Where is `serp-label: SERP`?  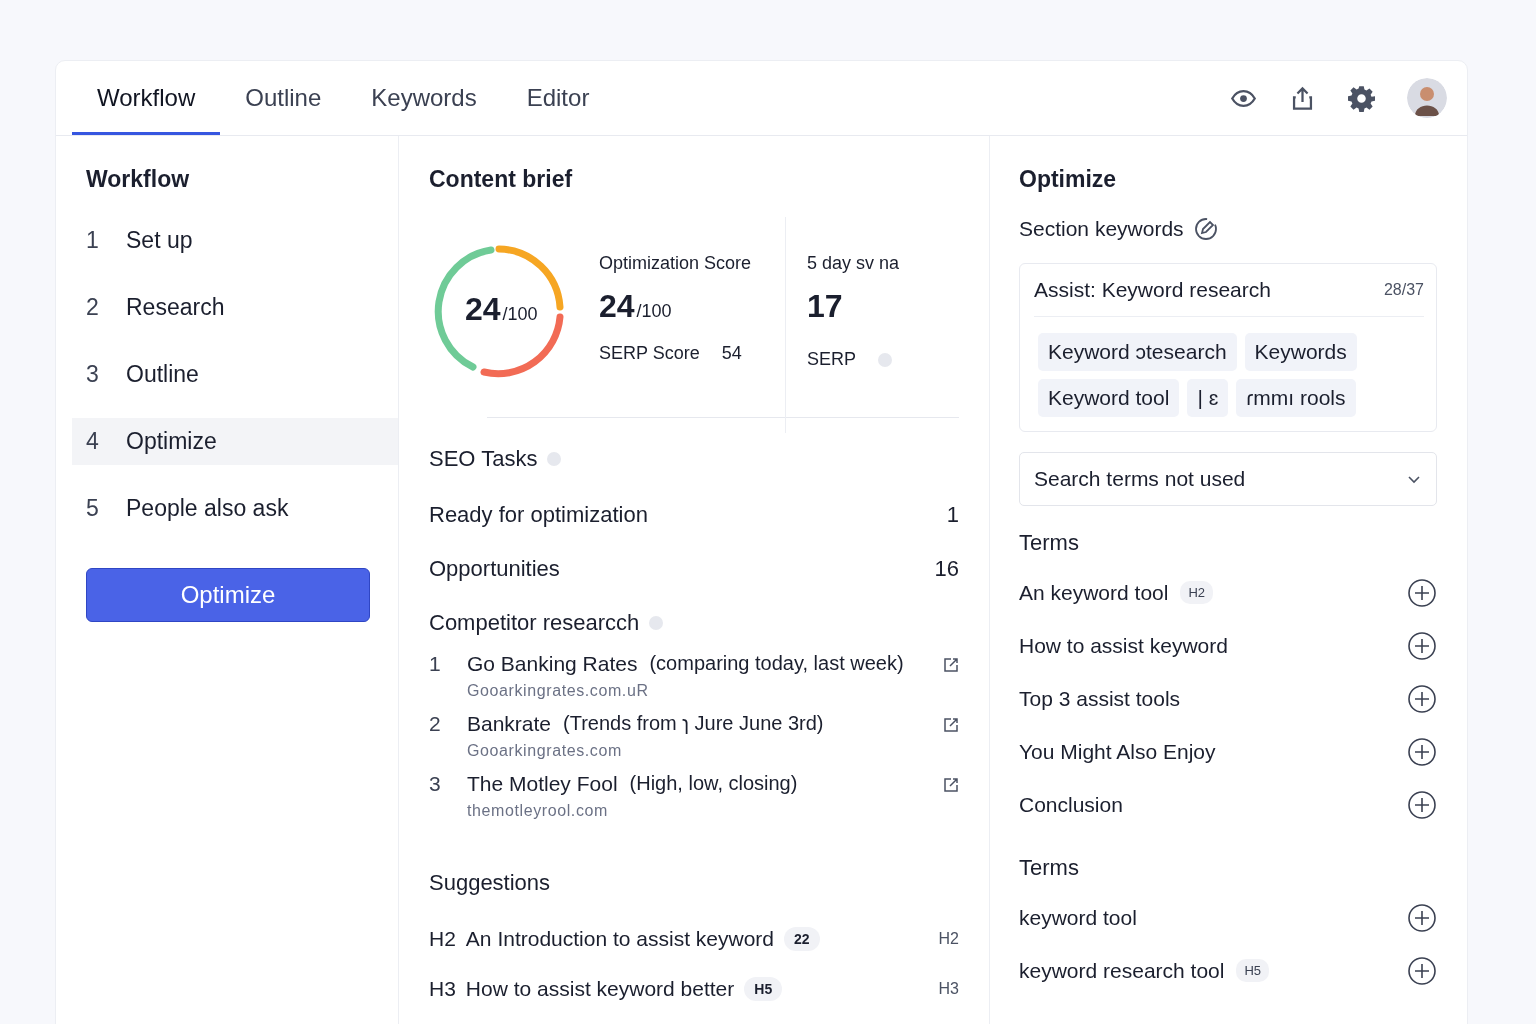 serp-label: SERP is located at coordinates (832, 359).